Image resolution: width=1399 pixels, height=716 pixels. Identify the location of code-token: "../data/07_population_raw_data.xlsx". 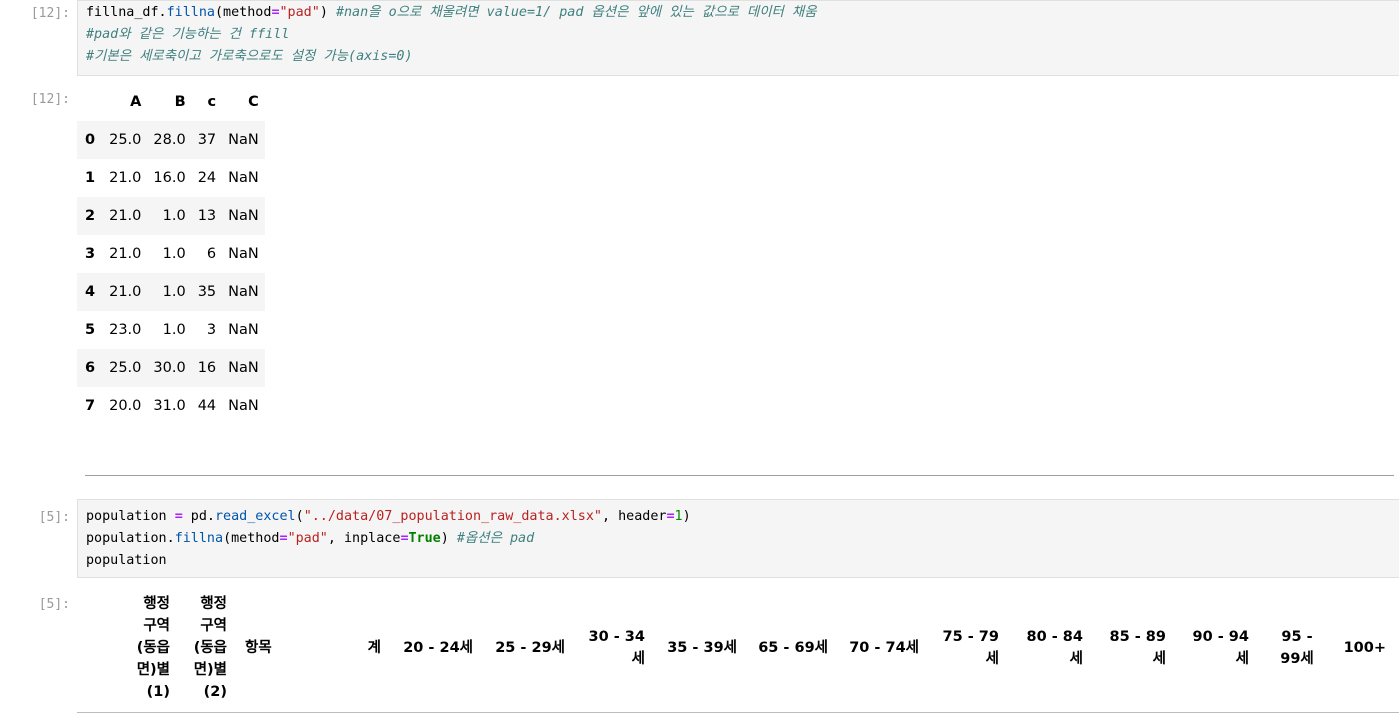
(452, 516).